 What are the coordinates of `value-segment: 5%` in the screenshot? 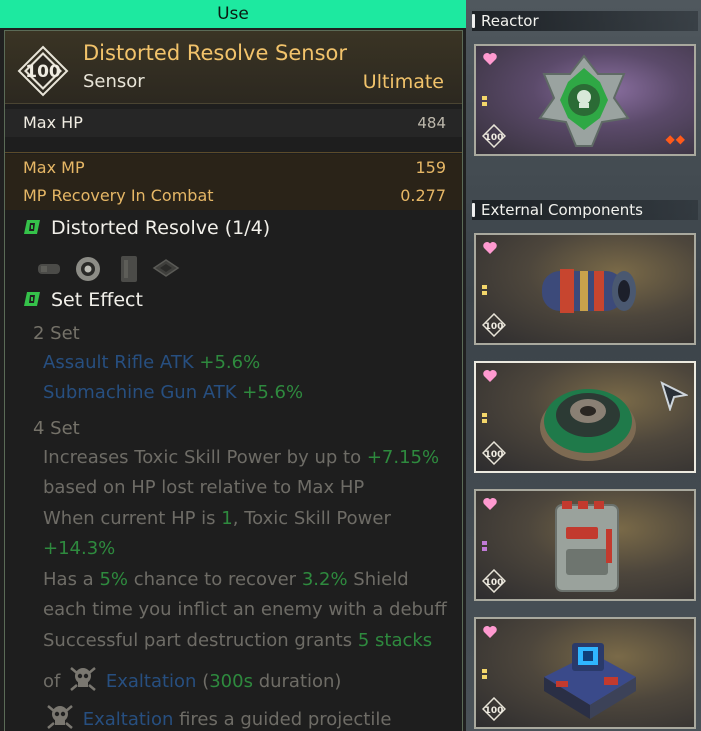 It's located at (113, 579).